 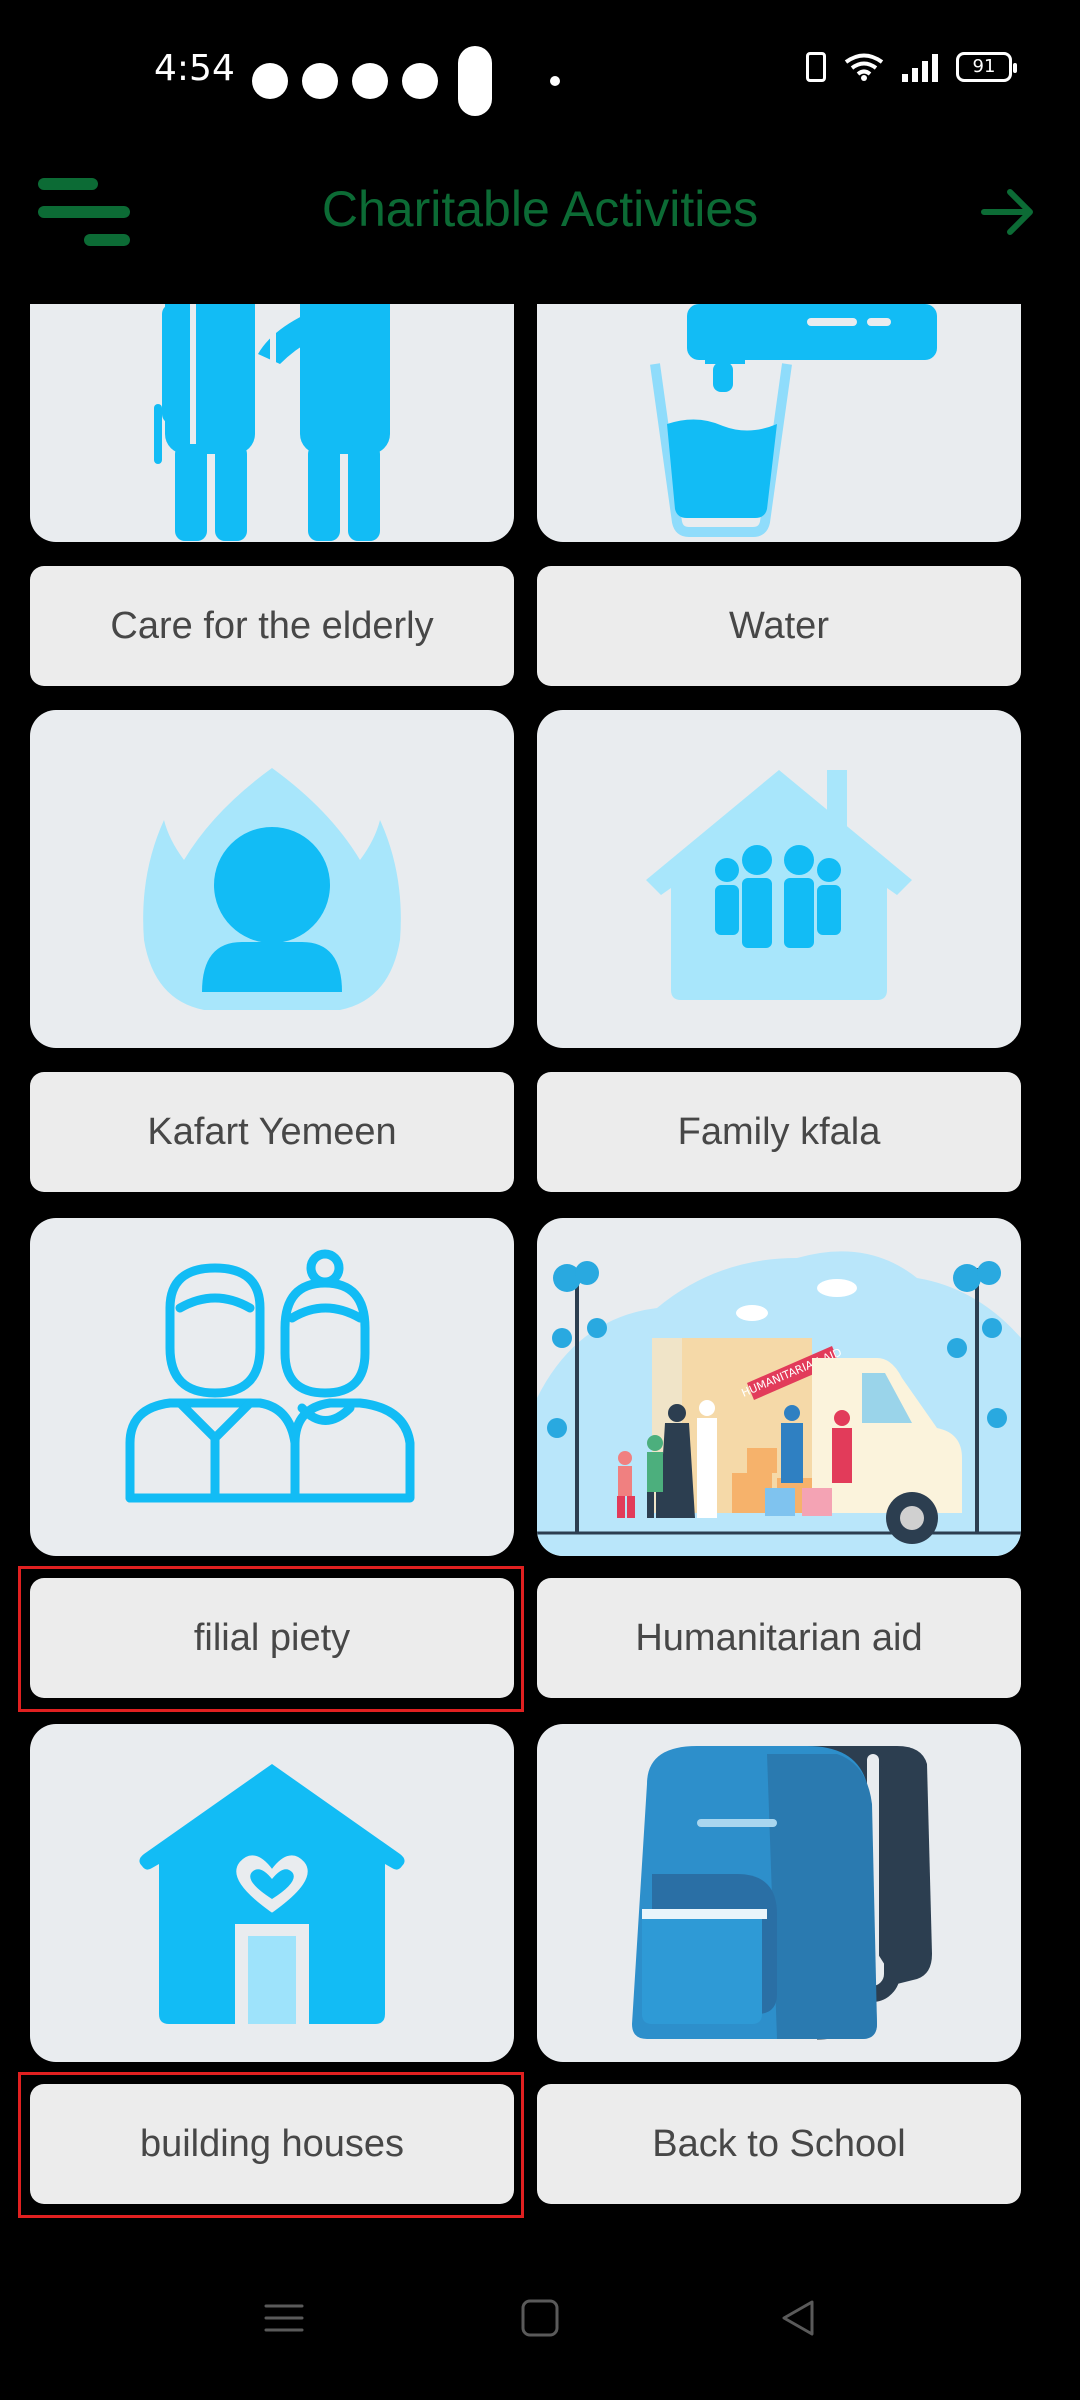 What do you see at coordinates (540, 209) in the screenshot?
I see `page-title: Charitable Activities` at bounding box center [540, 209].